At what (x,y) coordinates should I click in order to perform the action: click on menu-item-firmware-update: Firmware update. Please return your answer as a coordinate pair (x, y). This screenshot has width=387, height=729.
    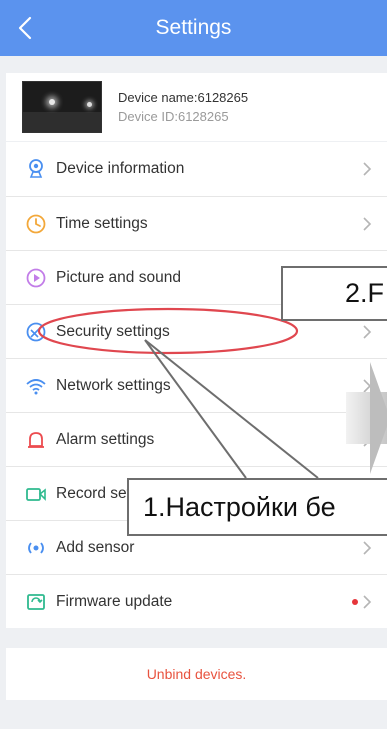
    Looking at the image, I should click on (196, 601).